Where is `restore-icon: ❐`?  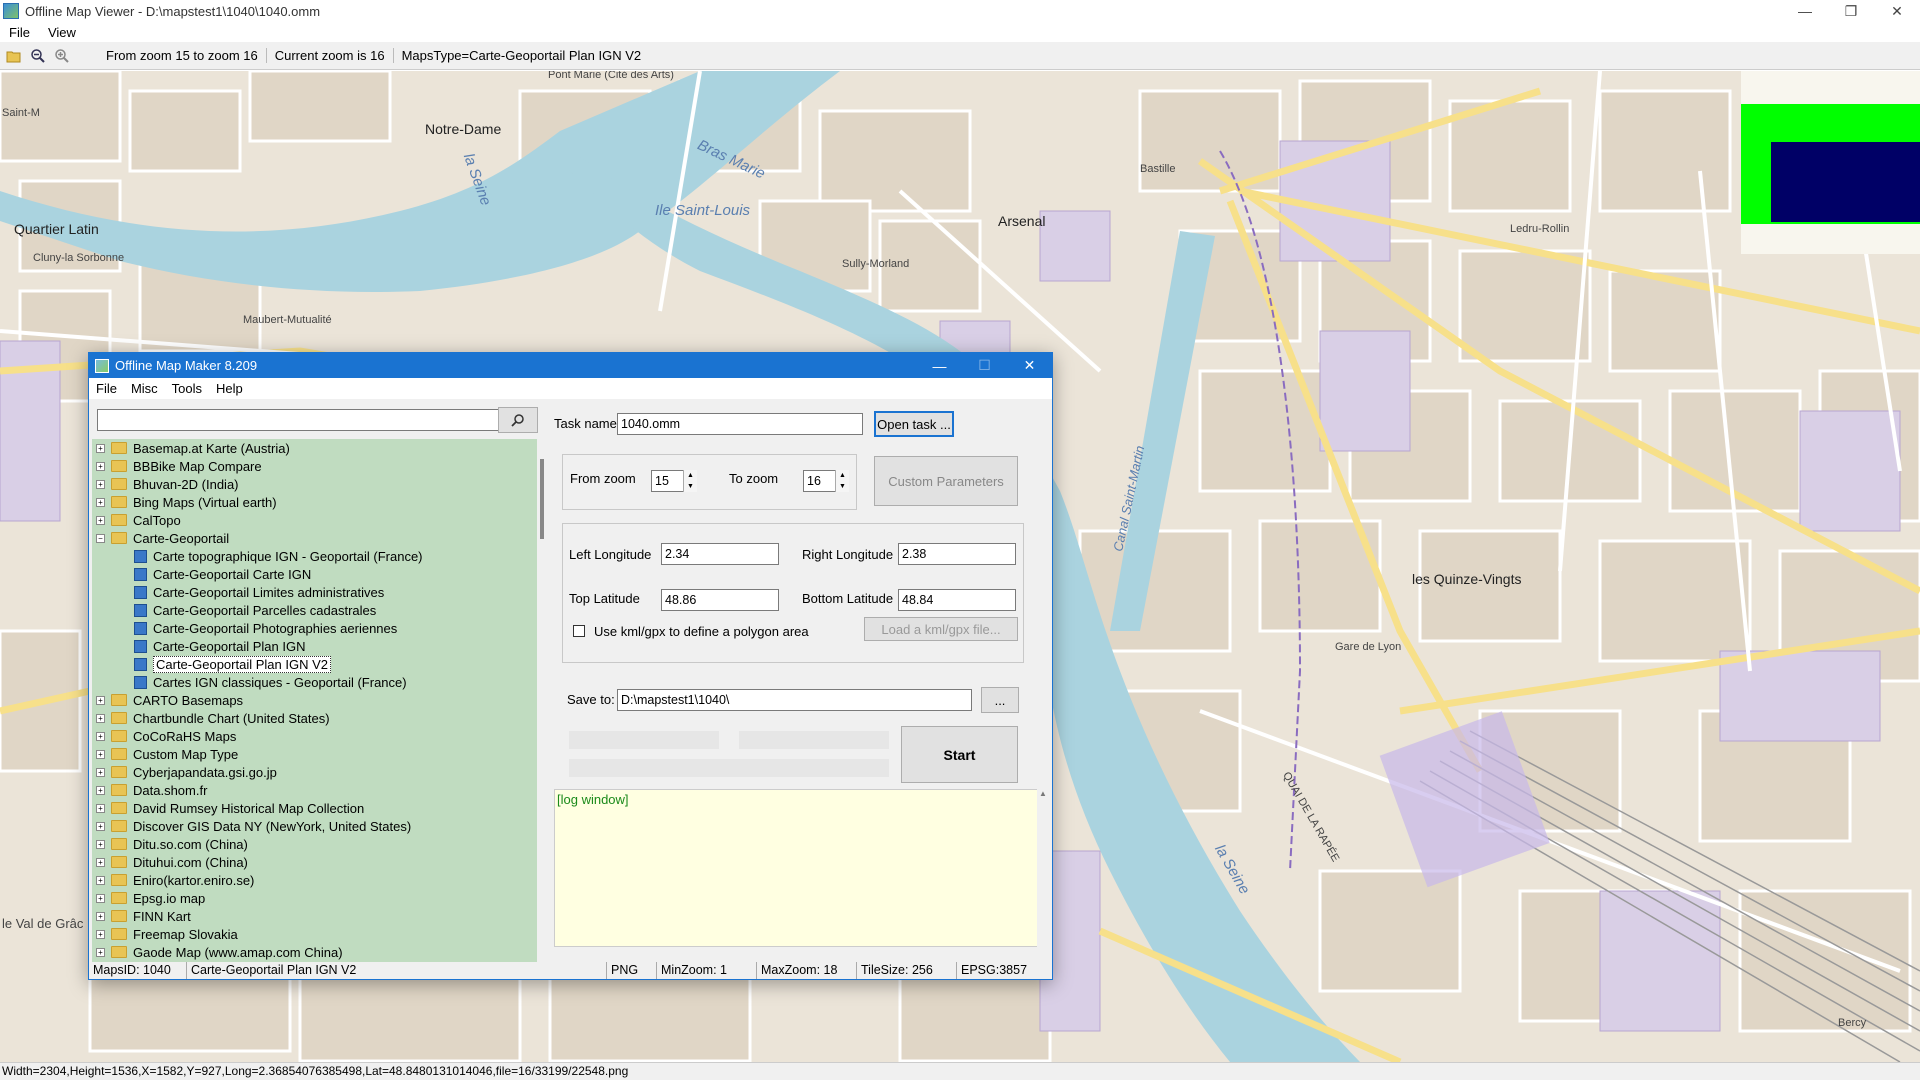 restore-icon: ❐ is located at coordinates (1851, 11).